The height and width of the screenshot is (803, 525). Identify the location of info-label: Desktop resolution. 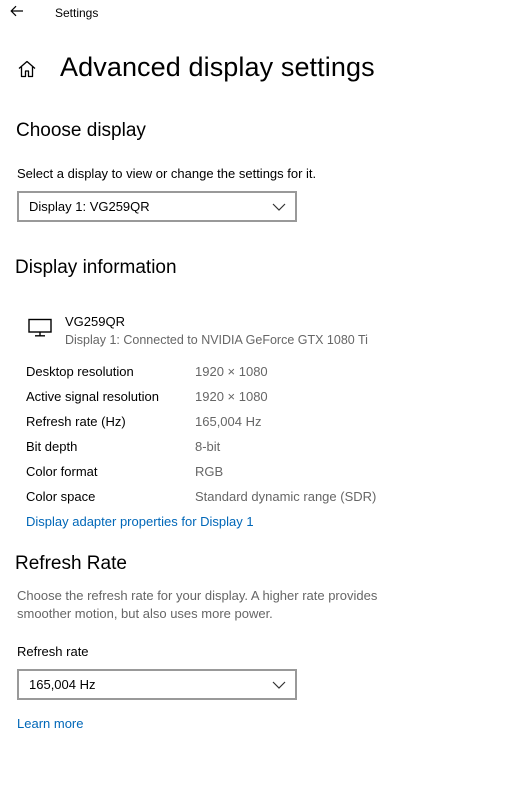
(80, 371).